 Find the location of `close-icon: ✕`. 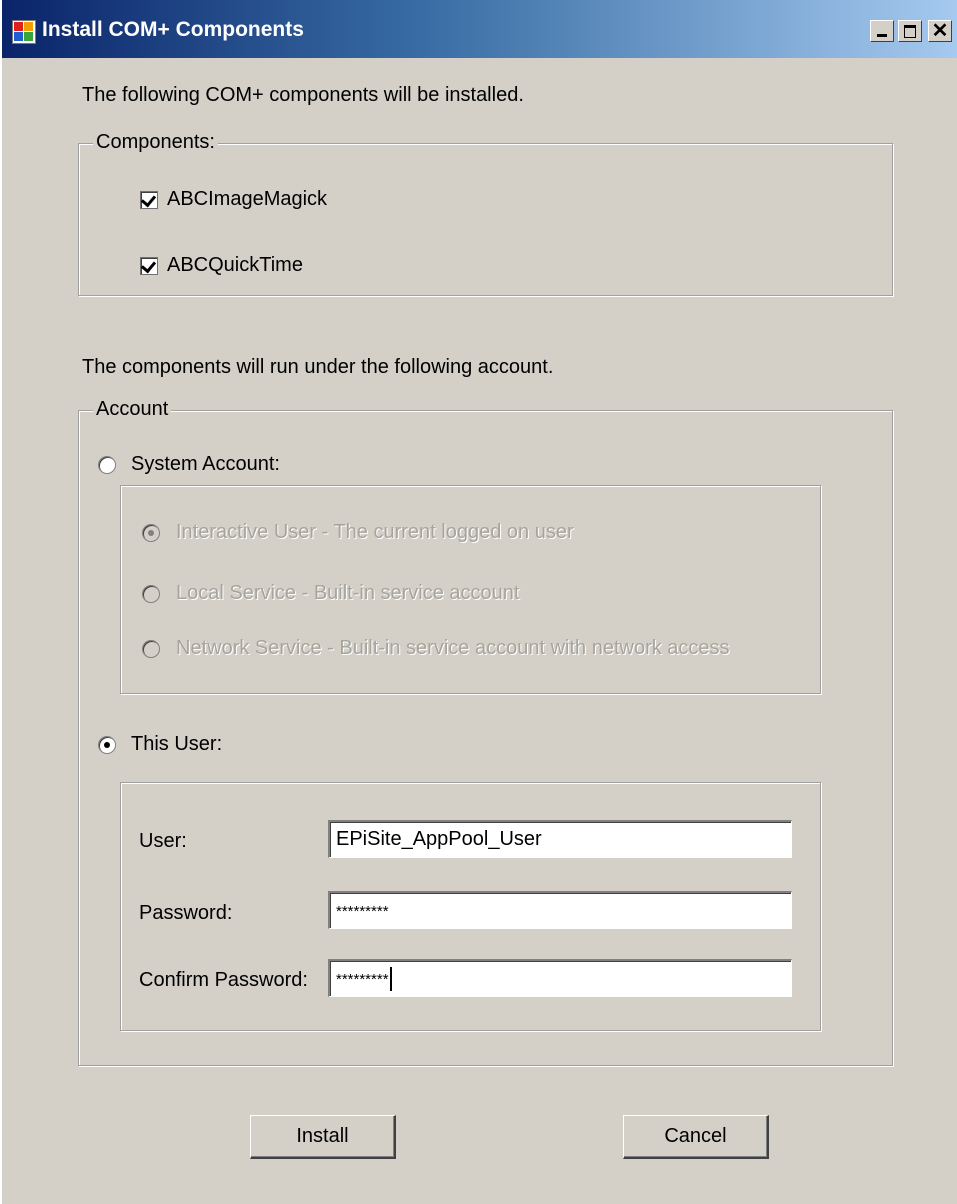

close-icon: ✕ is located at coordinates (940, 31).